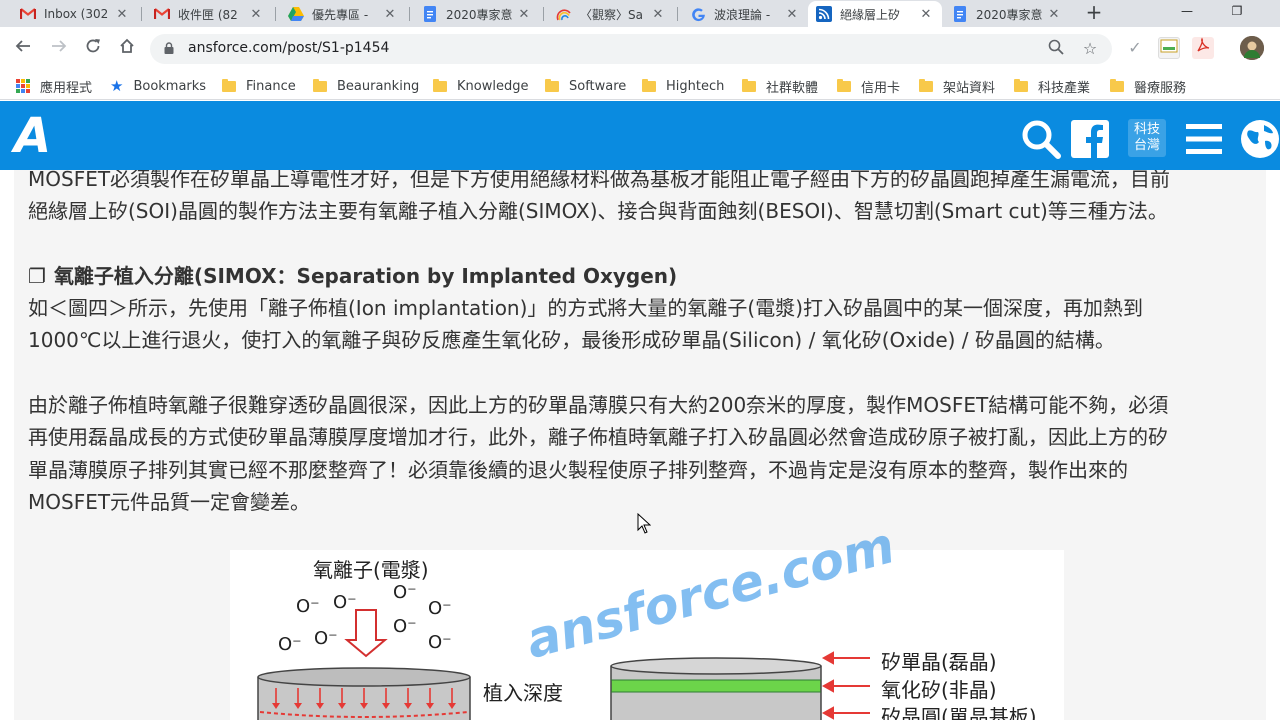  I want to click on implant-wafer, so click(364, 693).